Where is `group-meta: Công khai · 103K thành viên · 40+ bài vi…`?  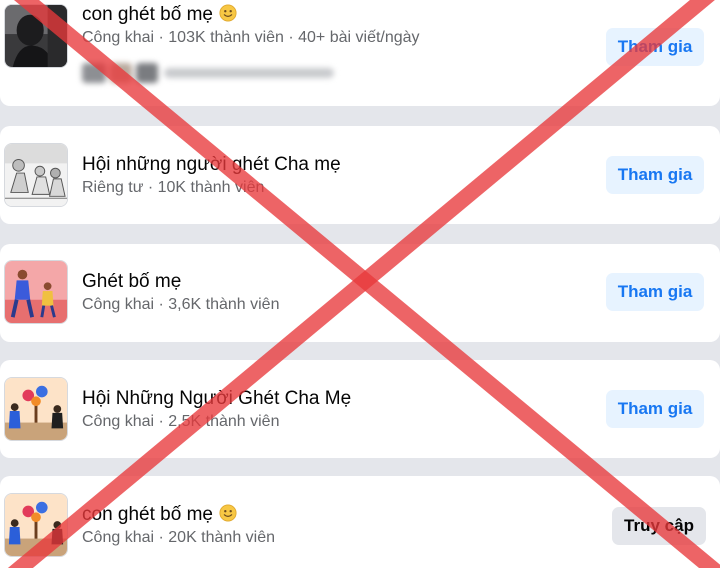 group-meta: Công khai · 103K thành viên · 40+ bài vi… is located at coordinates (251, 37).